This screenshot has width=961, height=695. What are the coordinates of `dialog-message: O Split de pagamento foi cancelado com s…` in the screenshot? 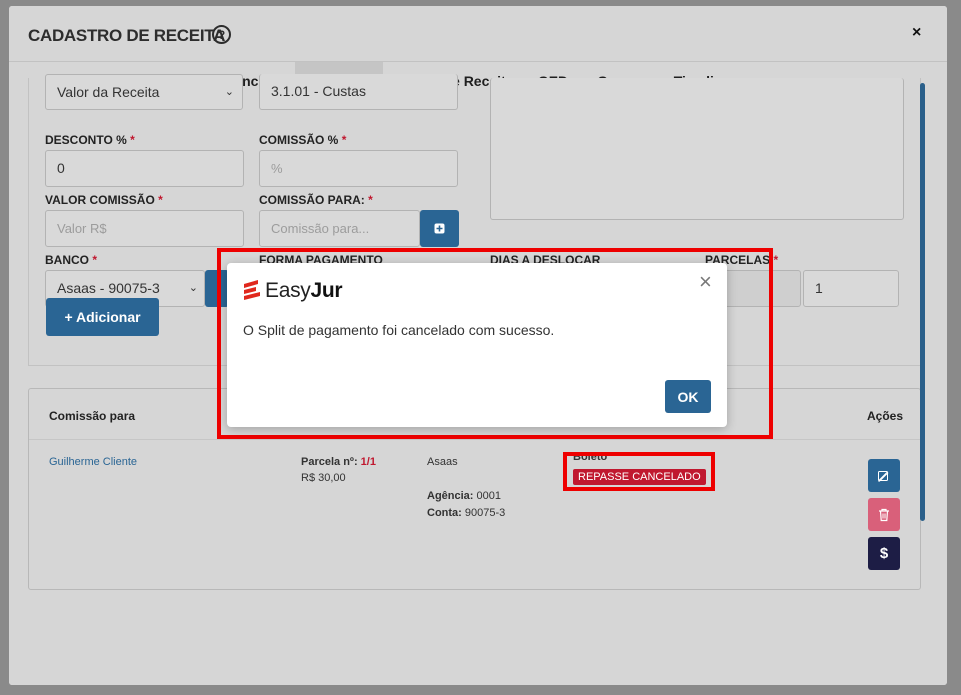 It's located at (399, 330).